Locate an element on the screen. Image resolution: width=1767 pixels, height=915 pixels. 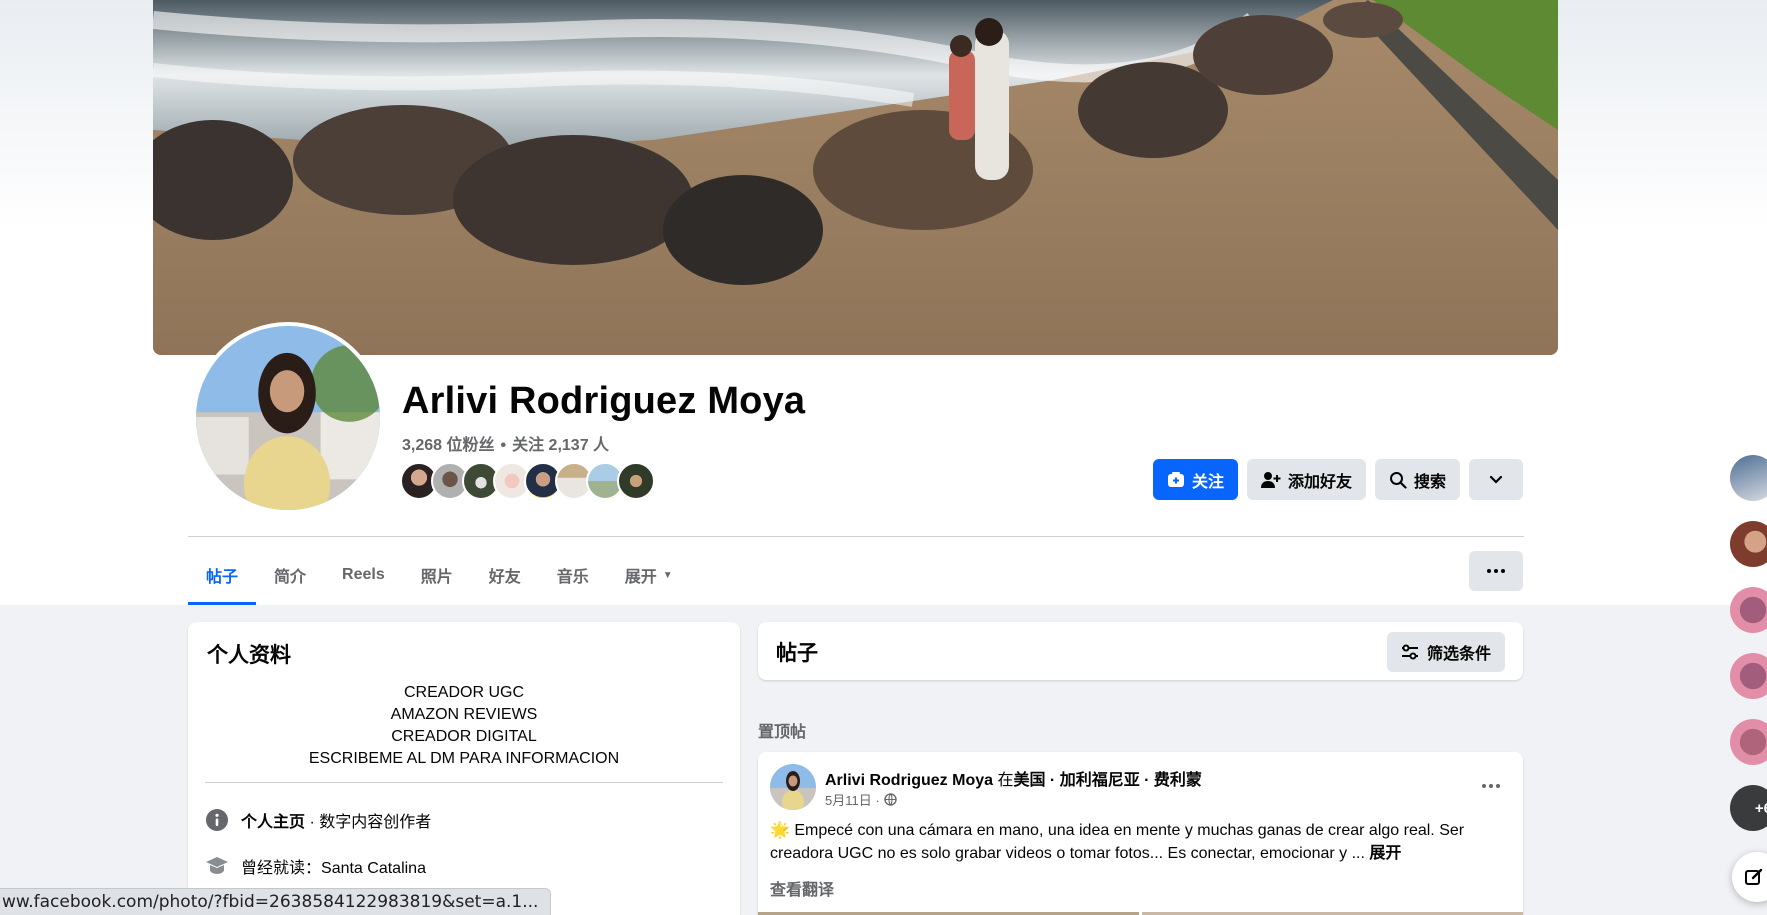
tab-label: 好友 is located at coordinates (504, 577).